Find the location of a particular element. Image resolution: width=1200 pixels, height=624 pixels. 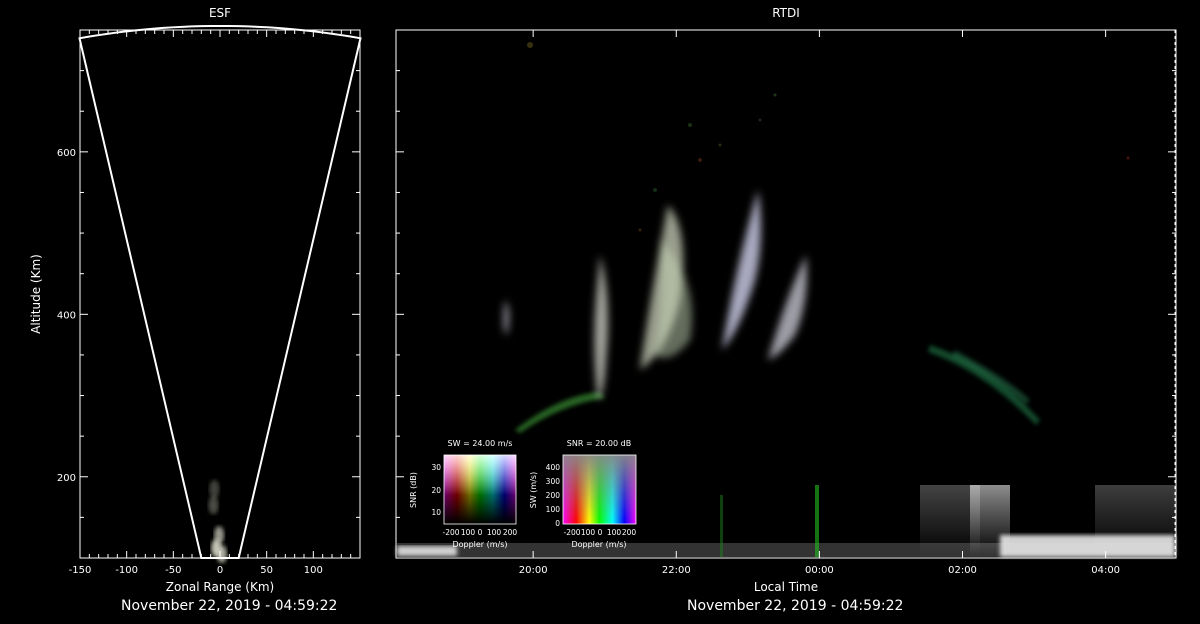

legend-snr-ylabel: SW (m/s) is located at coordinates (533, 490).